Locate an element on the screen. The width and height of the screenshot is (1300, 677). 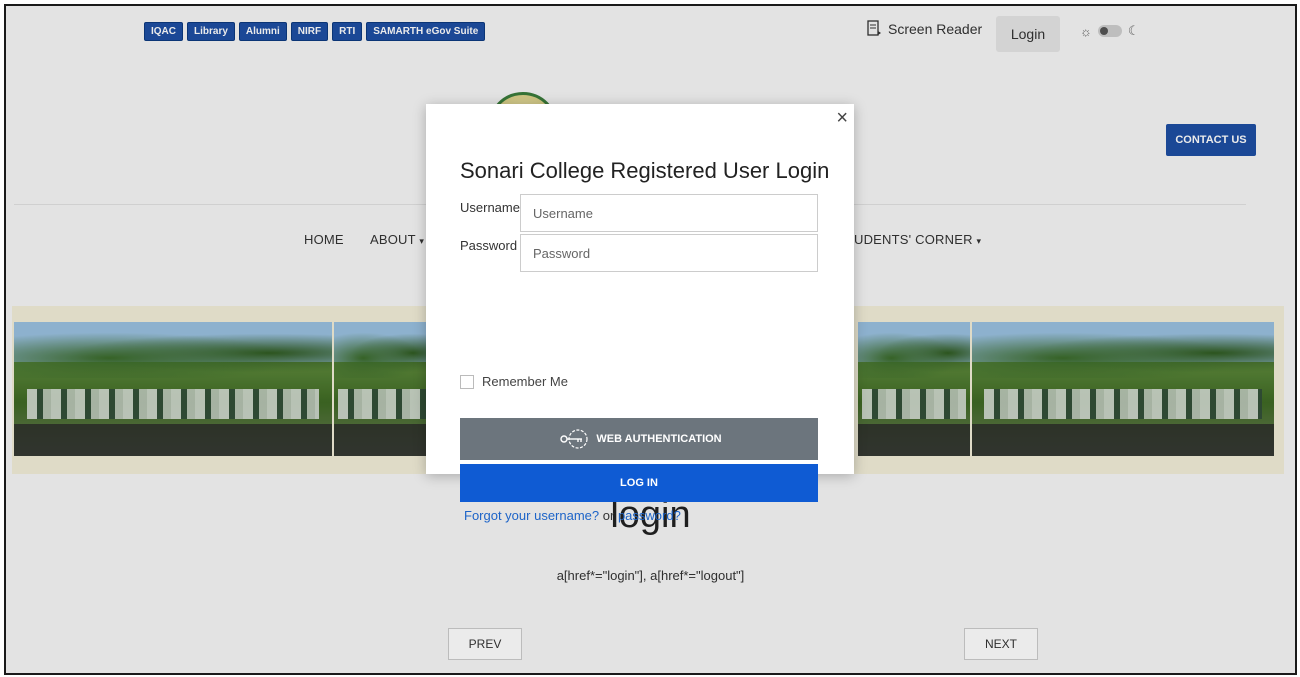
remember-me: Remember Me is located at coordinates (514, 381).